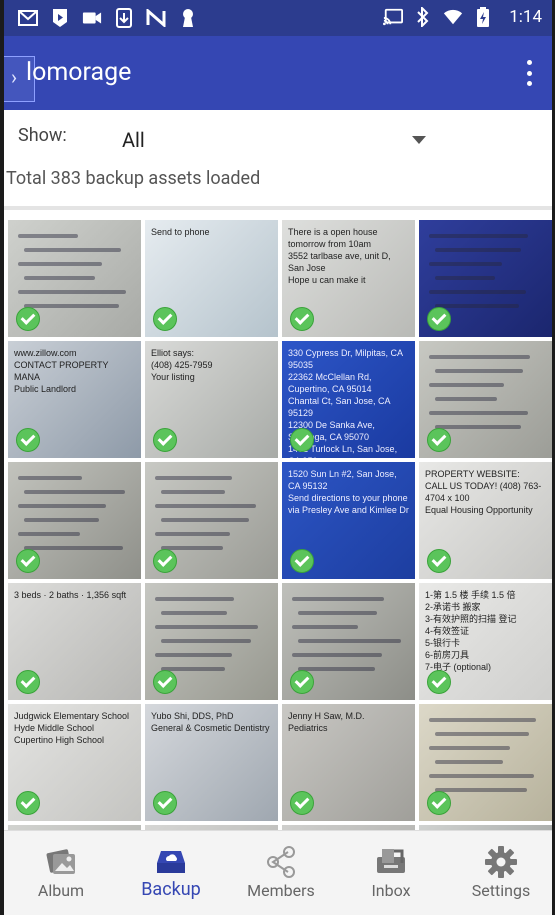 Image resolution: width=555 pixels, height=915 pixels. Describe the element at coordinates (529, 73) in the screenshot. I see `overflow-menu-icon` at that location.